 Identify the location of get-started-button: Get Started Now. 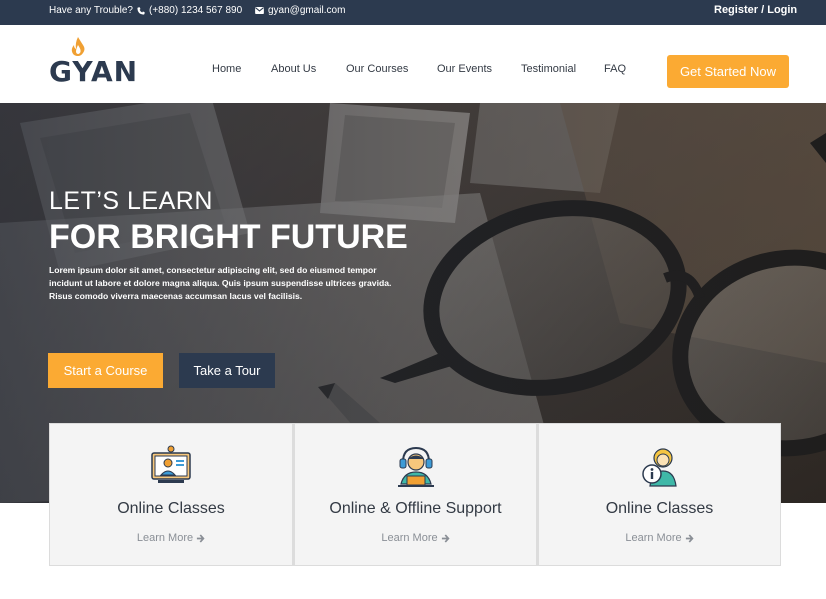
(728, 71).